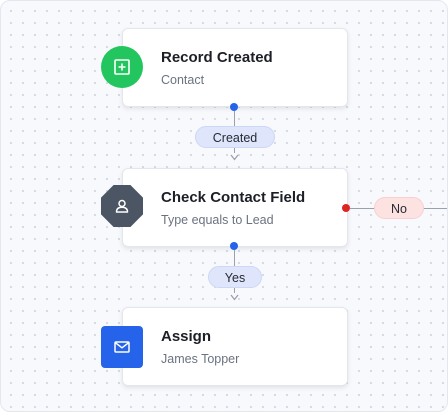 The height and width of the screenshot is (412, 448). What do you see at coordinates (399, 208) in the screenshot?
I see `edge-label-no: No` at bounding box center [399, 208].